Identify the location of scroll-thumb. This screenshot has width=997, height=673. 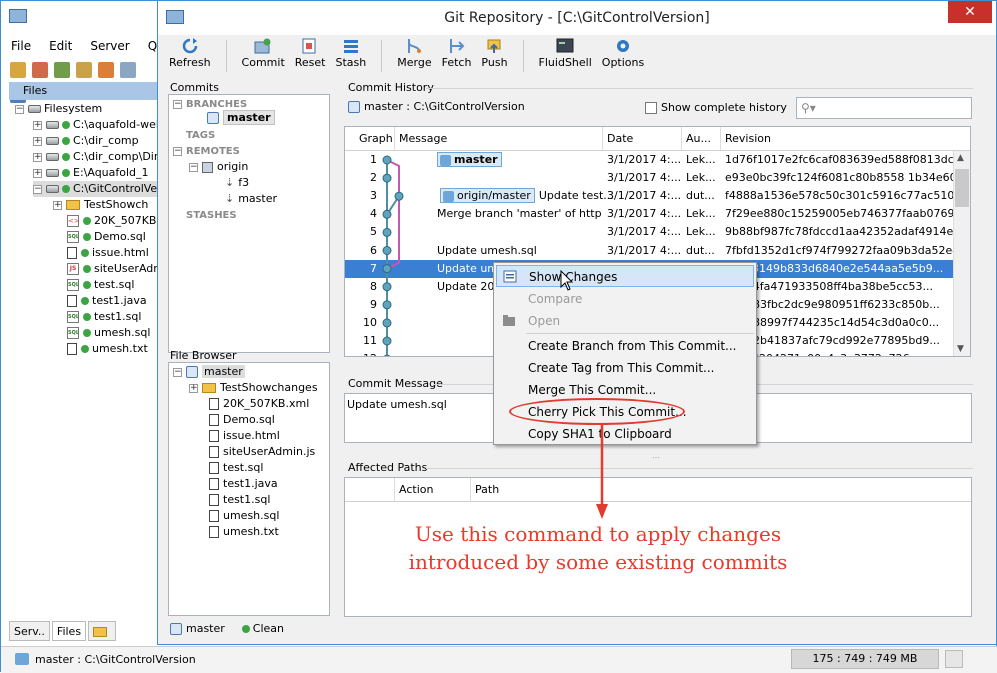
(962, 188).